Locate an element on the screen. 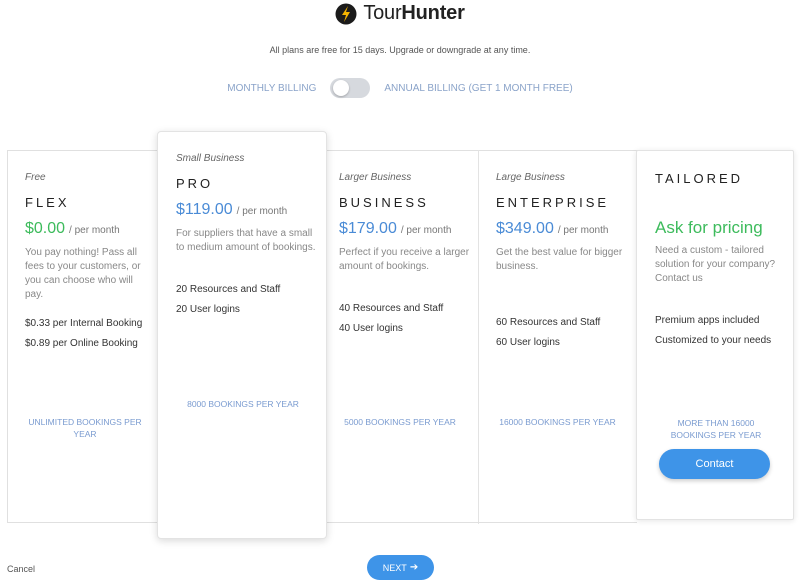 The height and width of the screenshot is (584, 800). plan-tier: Larger Business is located at coordinates (375, 177).